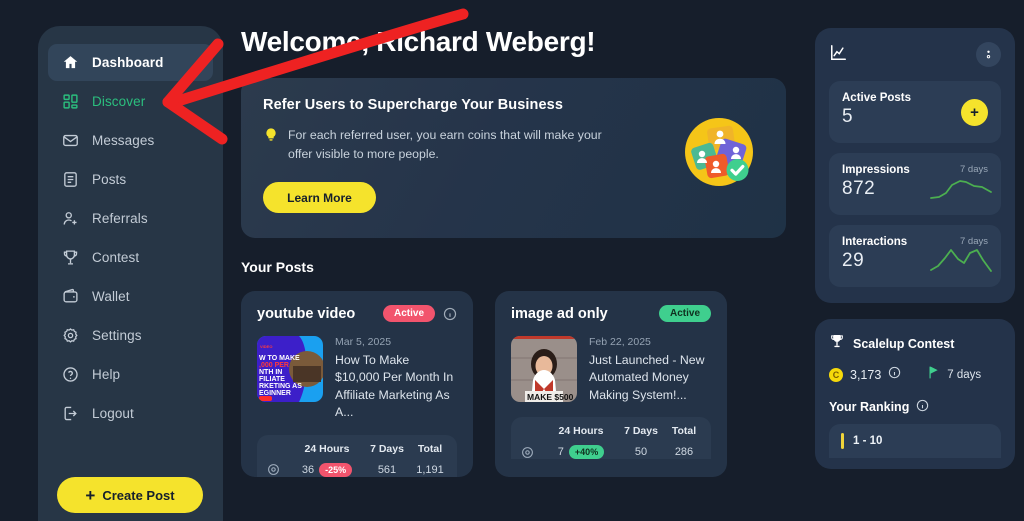 The height and width of the screenshot is (521, 1024). I want to click on sidebar-item-discover: Discover, so click(130, 101).